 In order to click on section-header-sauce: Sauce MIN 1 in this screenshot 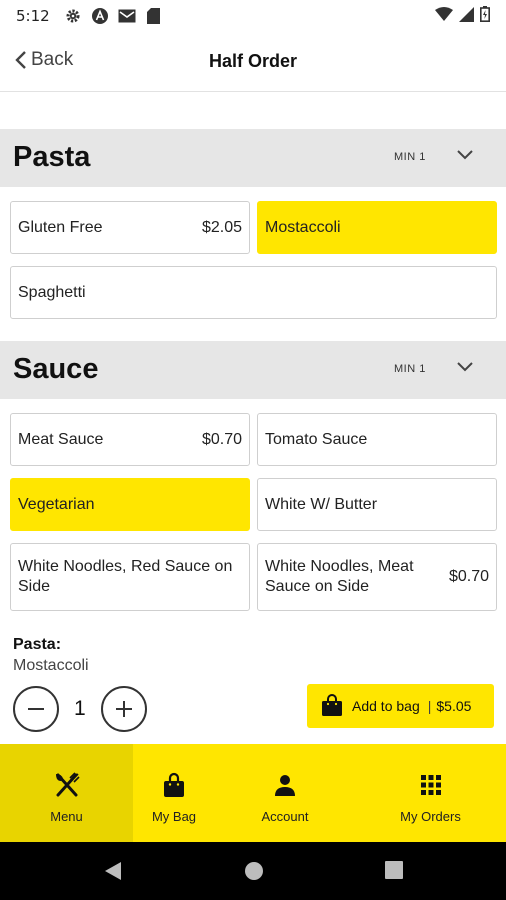, I will do `click(253, 370)`.